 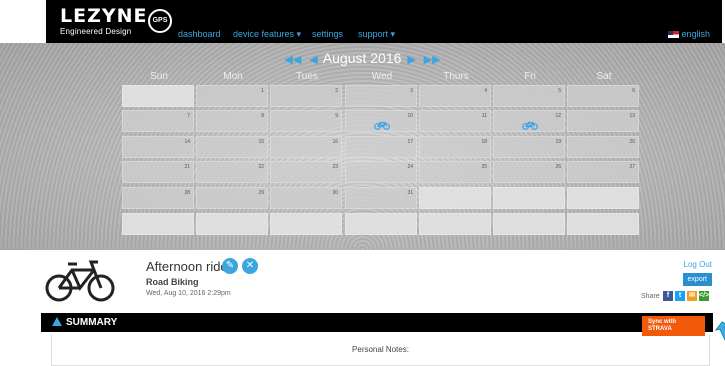 I want to click on day-number: 22, so click(x=261, y=167).